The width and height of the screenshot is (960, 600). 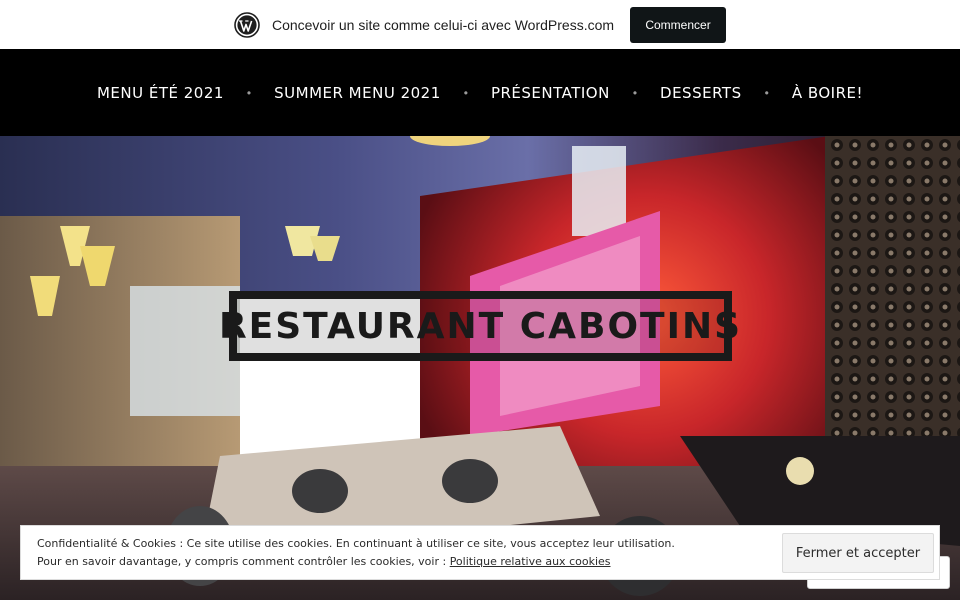 I want to click on site-title: RESTAURANT CABOTINS, so click(x=480, y=326).